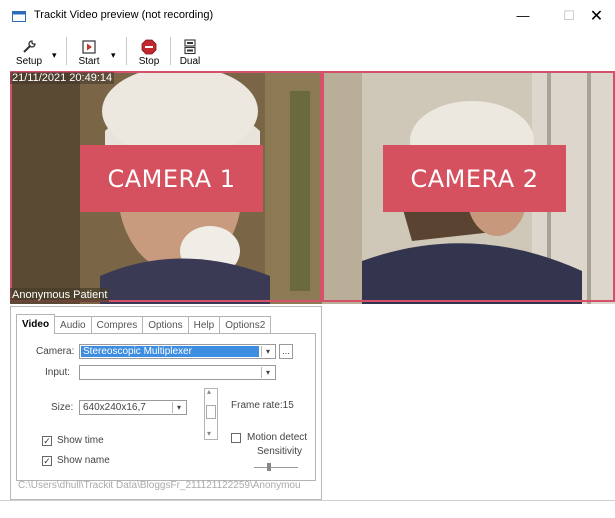 The width and height of the screenshot is (615, 518). Describe the element at coordinates (114, 55) in the screenshot. I see `start-dropdown-arrow: ▾` at that location.